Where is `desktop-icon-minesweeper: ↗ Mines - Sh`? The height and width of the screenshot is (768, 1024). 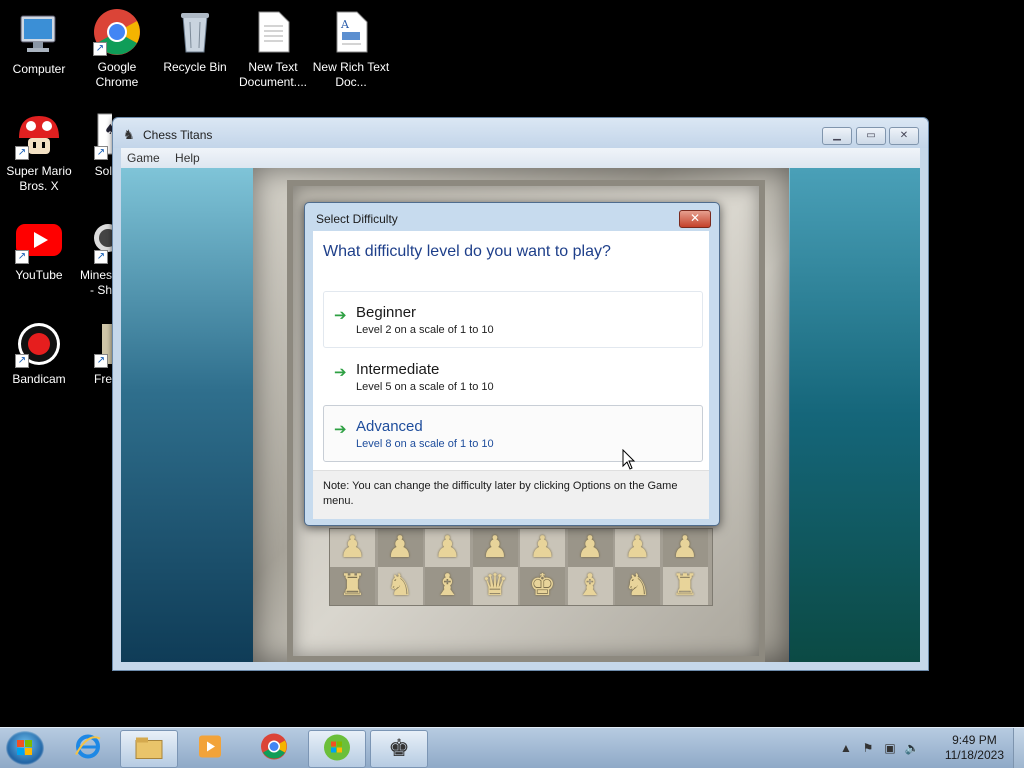
desktop-icon-minesweeper: ↗ Mines - Sh is located at coordinates (95, 257).